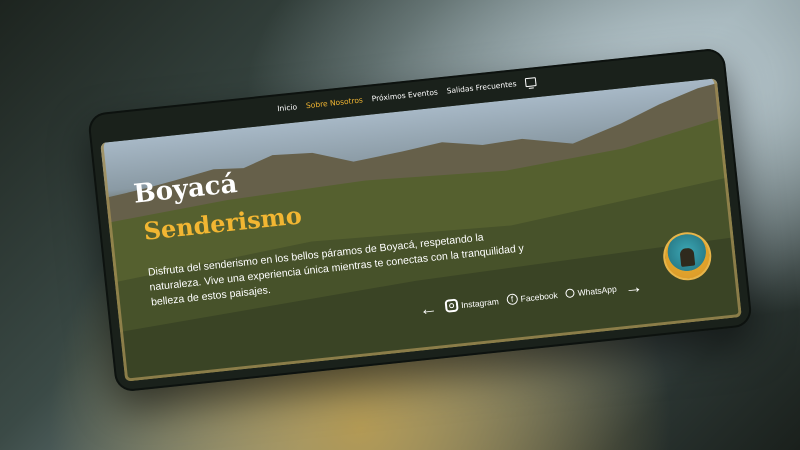 This screenshot has width=800, height=450. Describe the element at coordinates (287, 107) in the screenshot. I see `nav-inicio: Inicio` at that location.